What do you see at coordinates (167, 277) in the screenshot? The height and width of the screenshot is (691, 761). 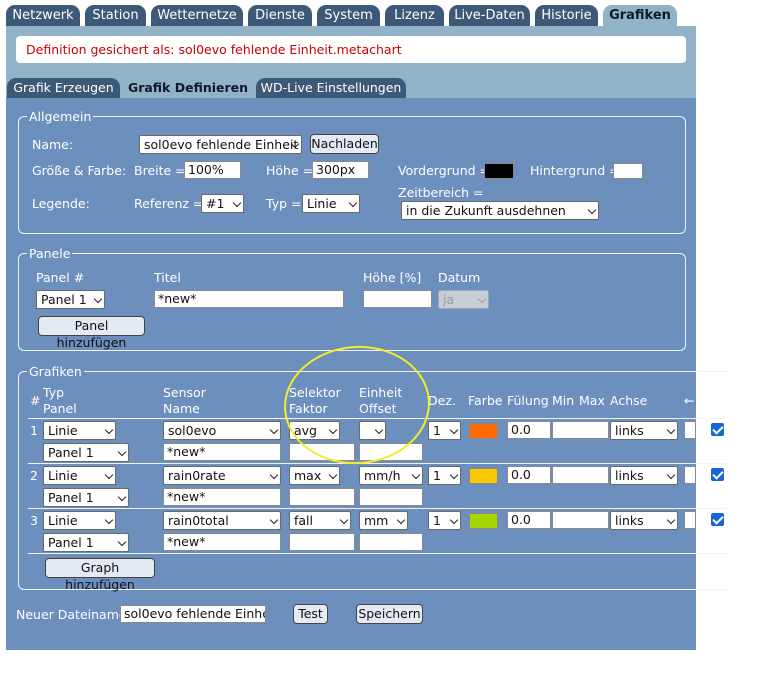 I see `panel-header-title: Titel` at bounding box center [167, 277].